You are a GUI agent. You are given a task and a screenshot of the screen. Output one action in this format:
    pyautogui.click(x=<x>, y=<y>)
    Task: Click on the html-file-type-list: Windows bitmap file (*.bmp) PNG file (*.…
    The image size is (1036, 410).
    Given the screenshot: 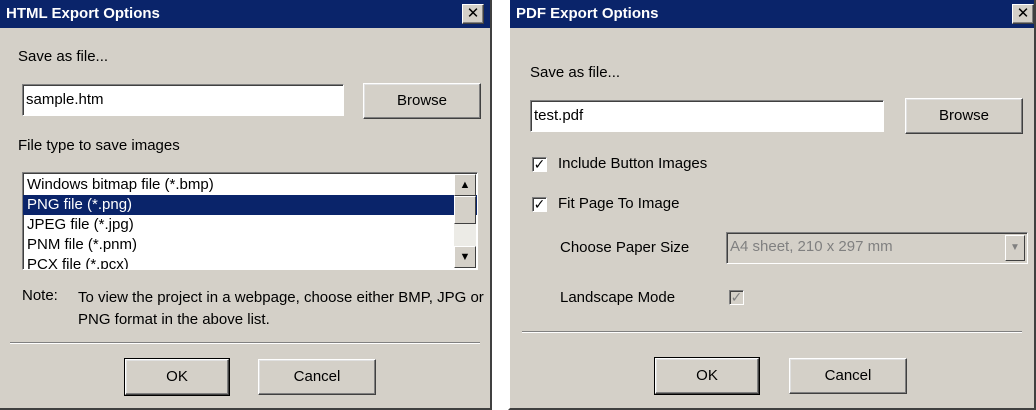 What is the action you would take?
    pyautogui.click(x=250, y=221)
    